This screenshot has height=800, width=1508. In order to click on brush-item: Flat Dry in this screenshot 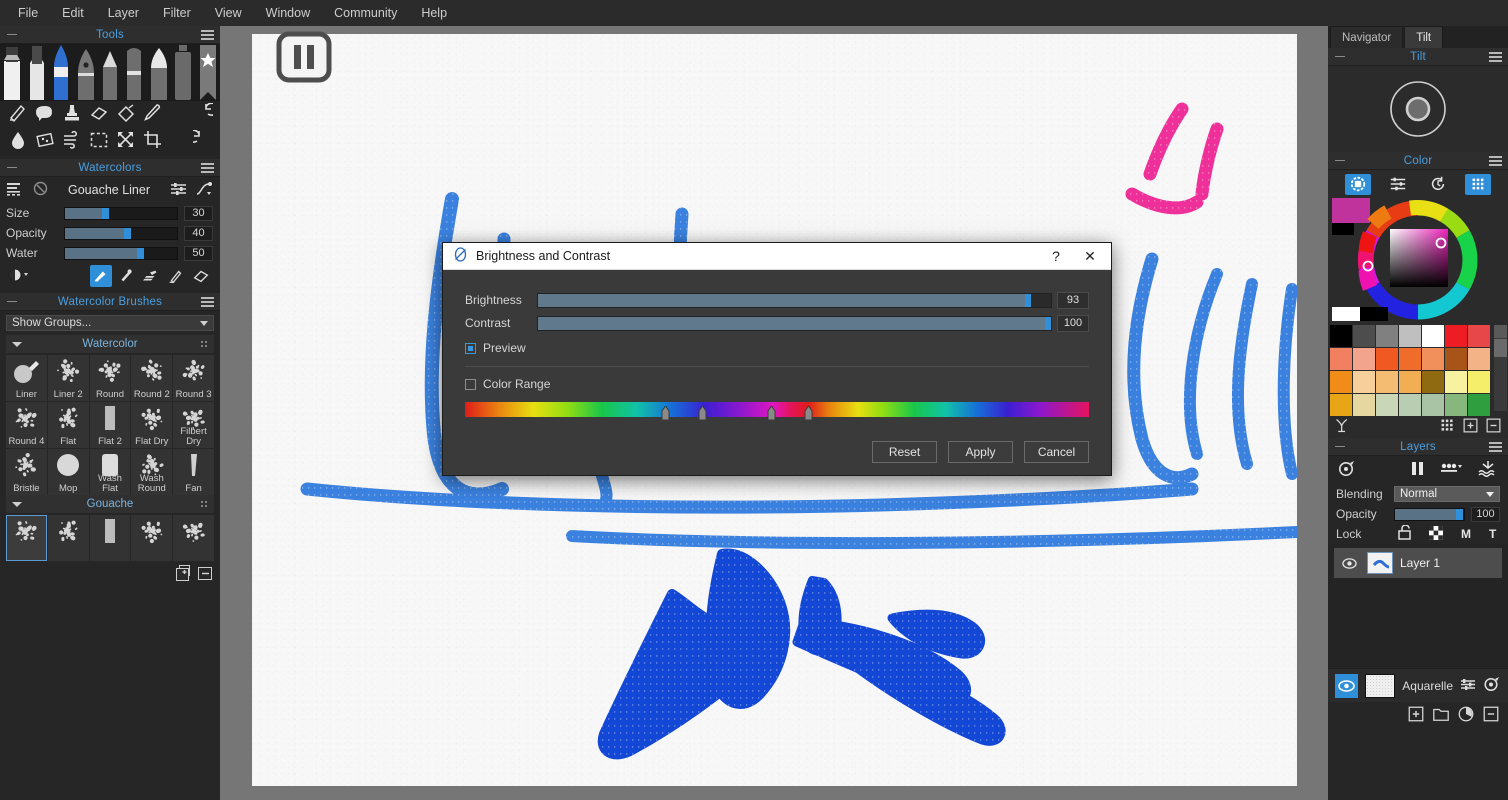, I will do `click(152, 425)`.